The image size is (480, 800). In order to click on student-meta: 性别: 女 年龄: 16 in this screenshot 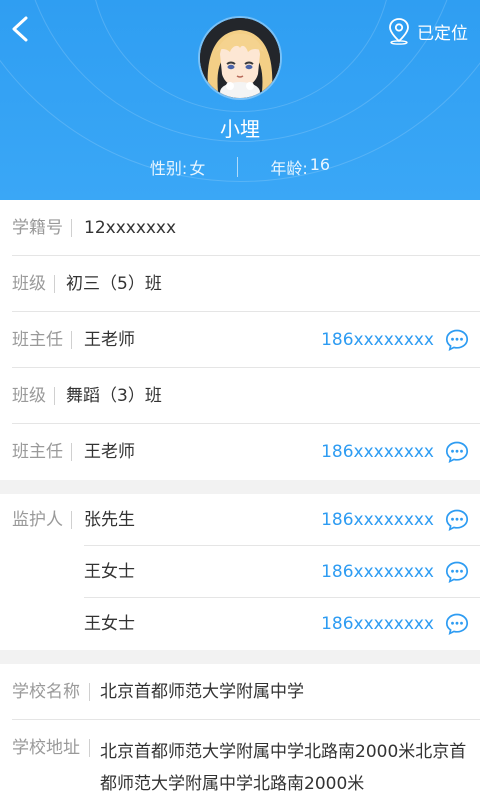, I will do `click(240, 167)`.